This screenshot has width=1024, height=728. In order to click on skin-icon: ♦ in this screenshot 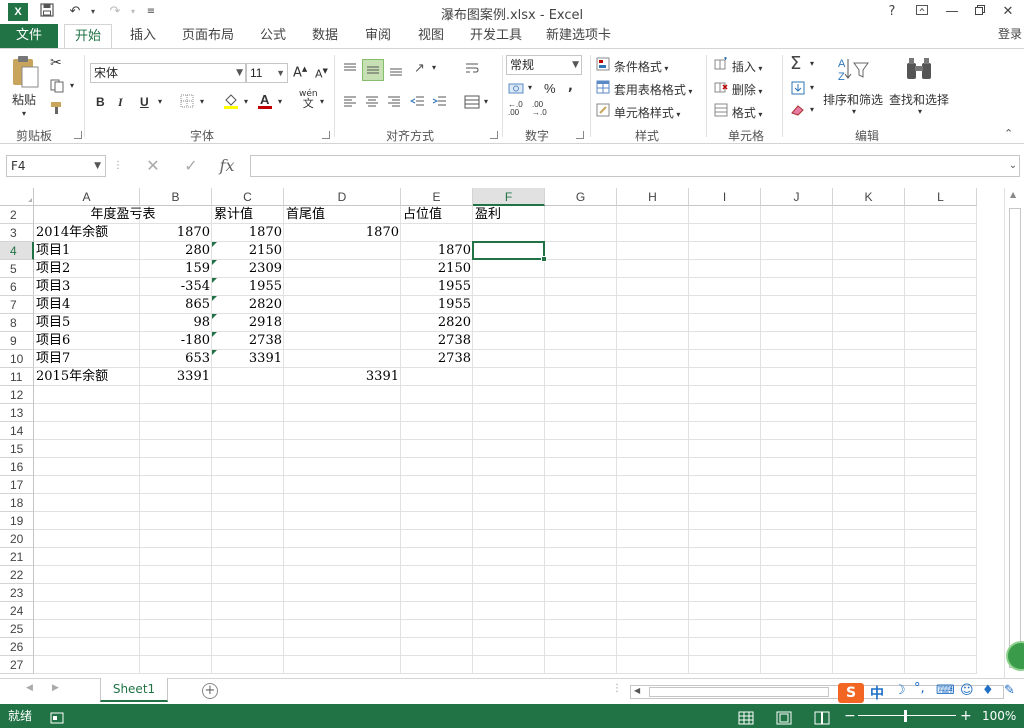, I will do `click(988, 690)`.